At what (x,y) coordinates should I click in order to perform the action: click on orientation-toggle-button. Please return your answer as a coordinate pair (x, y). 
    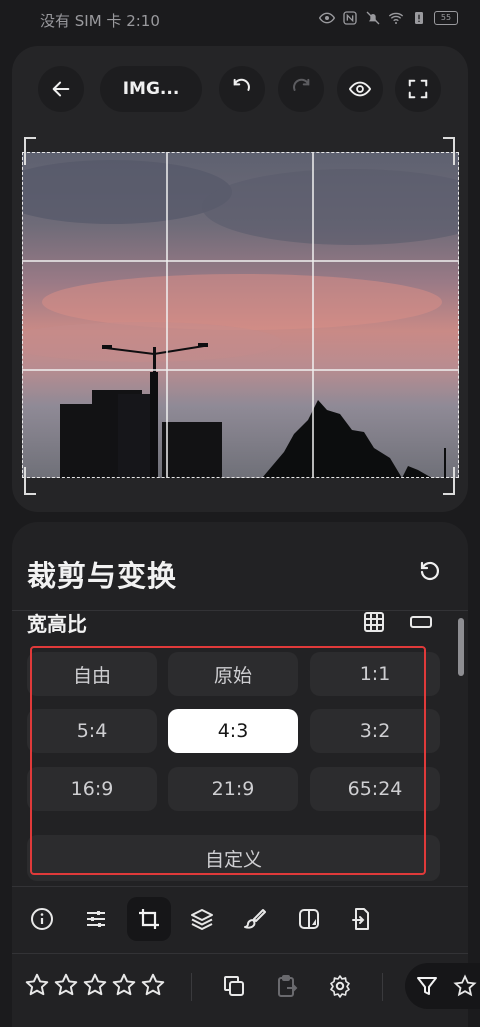
    Looking at the image, I should click on (421, 622).